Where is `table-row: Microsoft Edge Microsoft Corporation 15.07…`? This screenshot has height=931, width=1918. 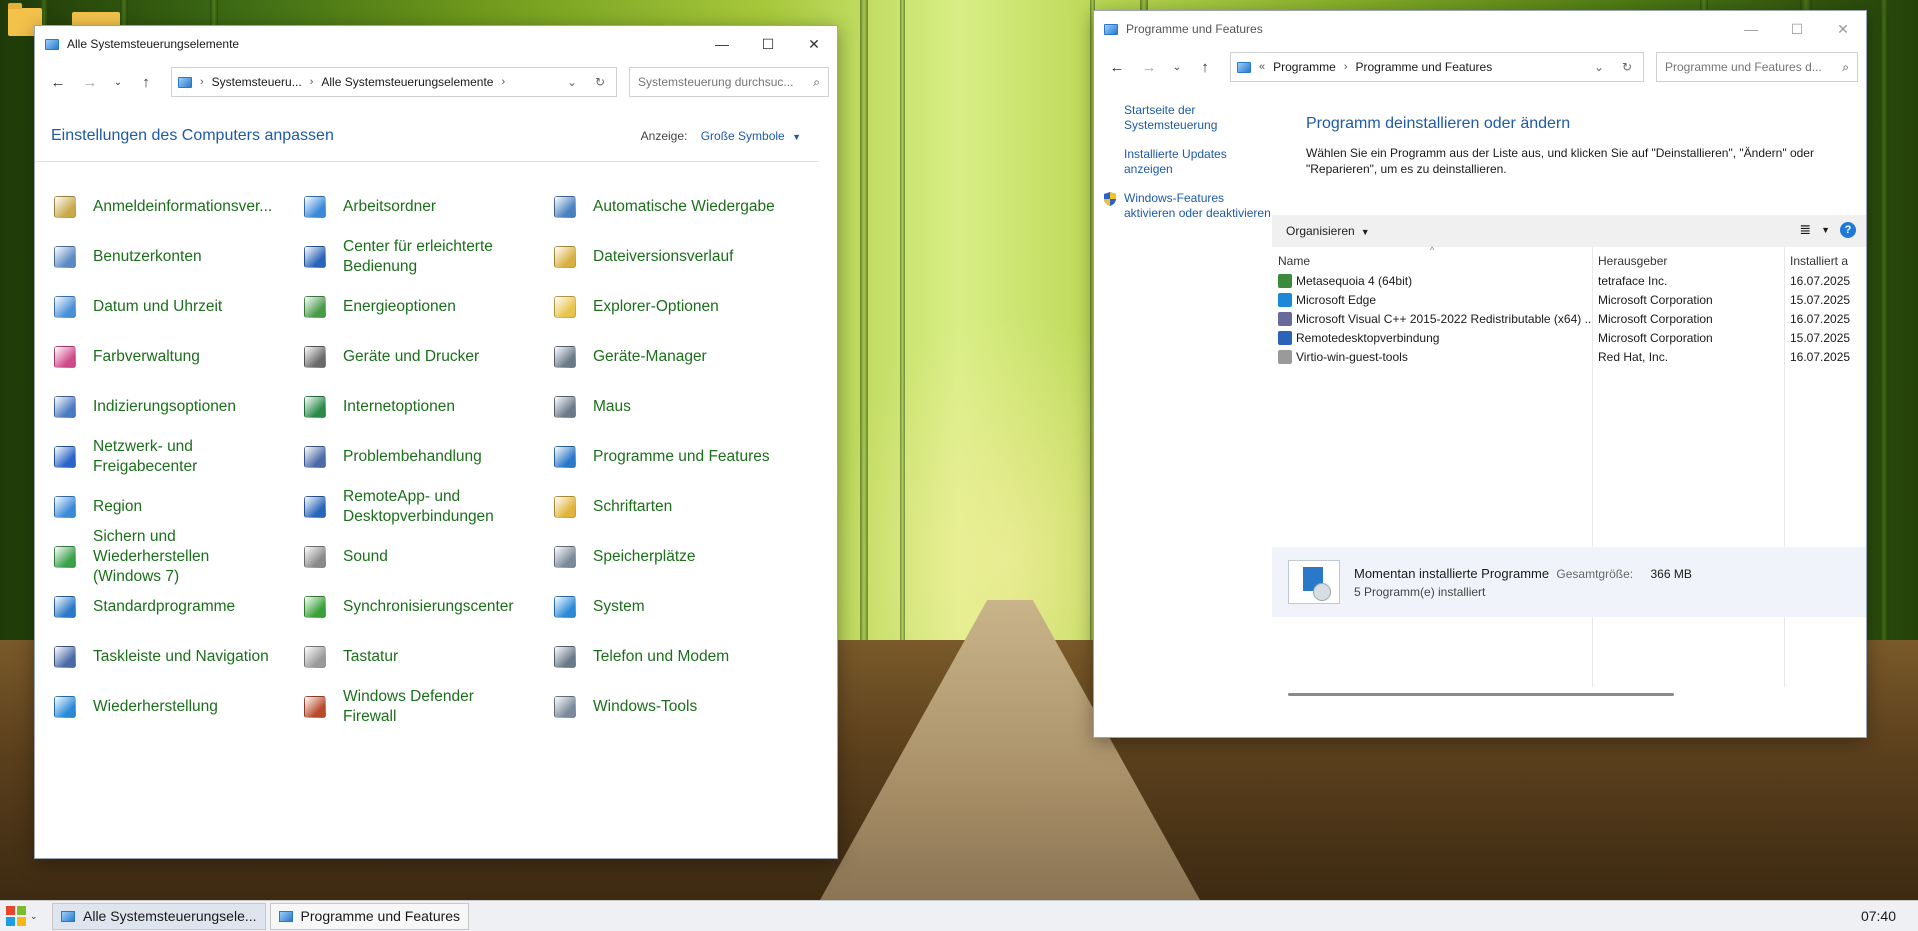
table-row: Microsoft Edge Microsoft Corporation 15.07… is located at coordinates (1569, 299).